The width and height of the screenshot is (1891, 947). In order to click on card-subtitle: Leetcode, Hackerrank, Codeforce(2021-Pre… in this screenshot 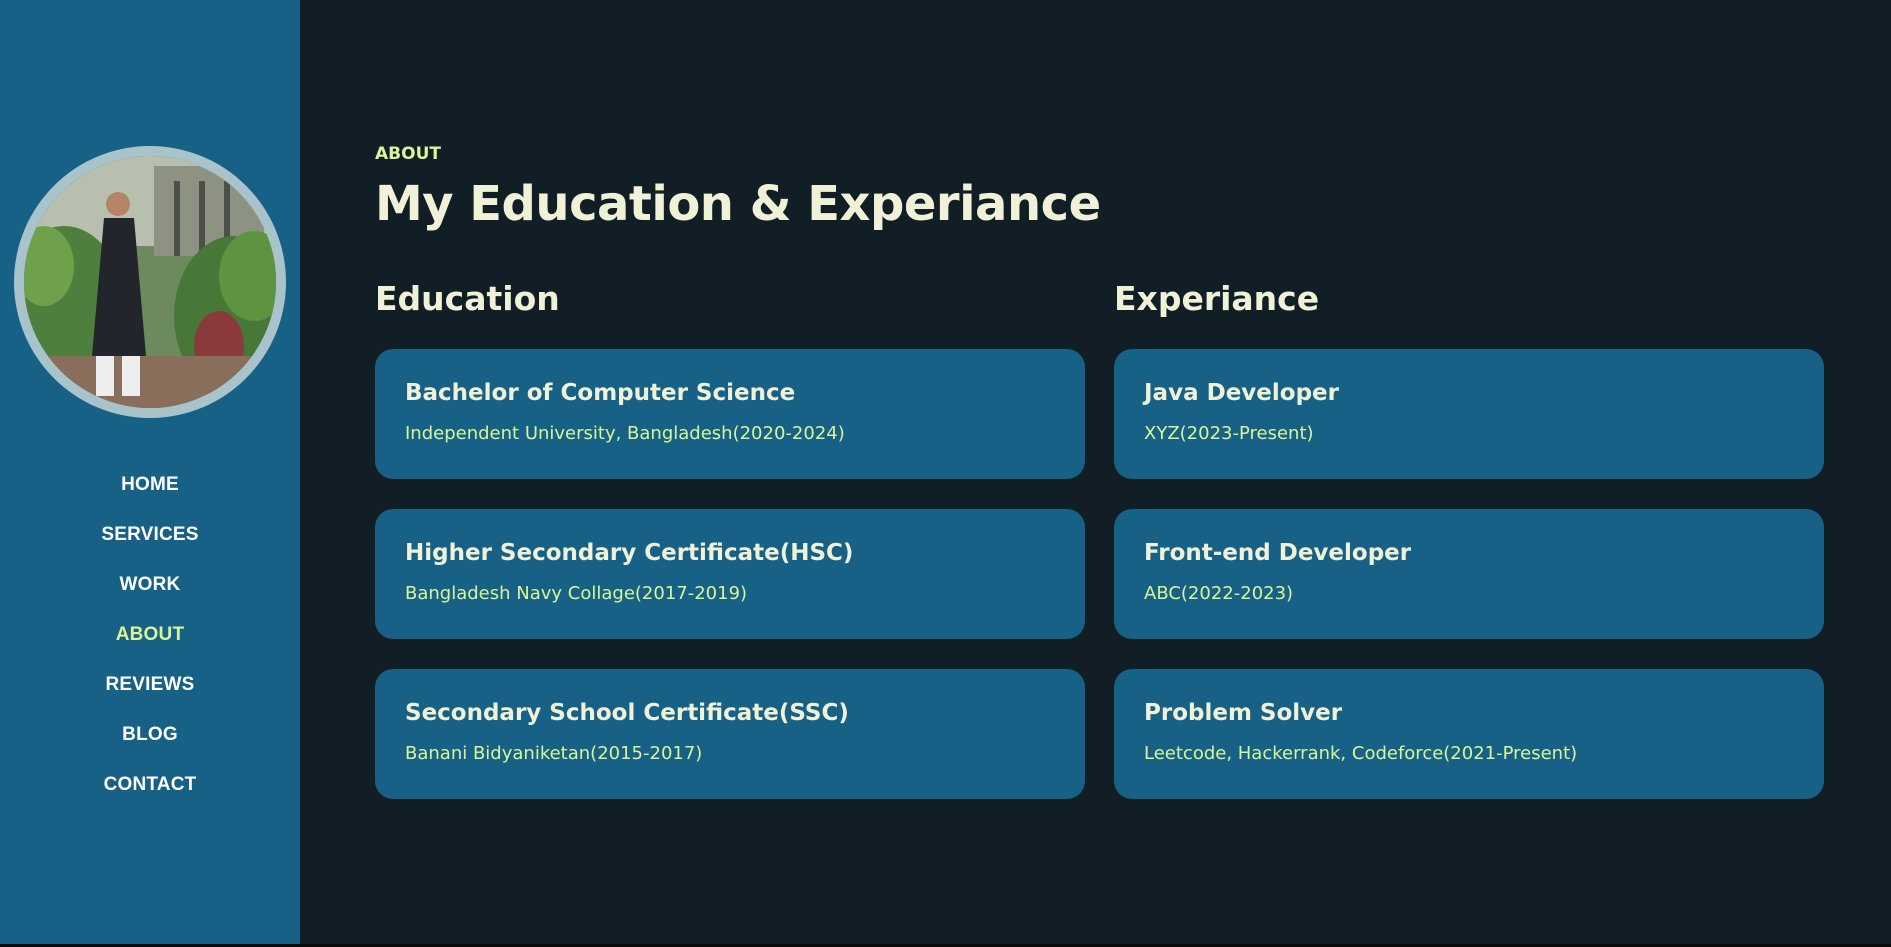, I will do `click(1361, 753)`.